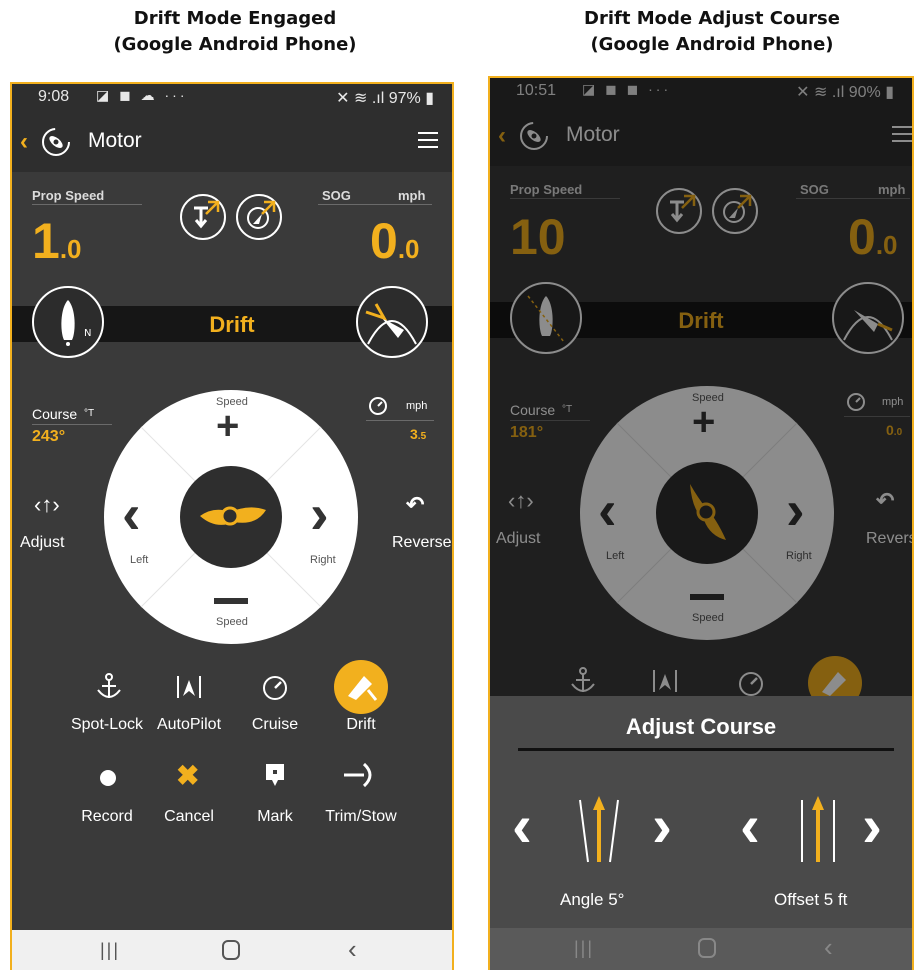 This screenshot has height=970, width=914. What do you see at coordinates (142, 95) in the screenshot?
I see `notification-icons: ◪ ◼ ☁ ···` at bounding box center [142, 95].